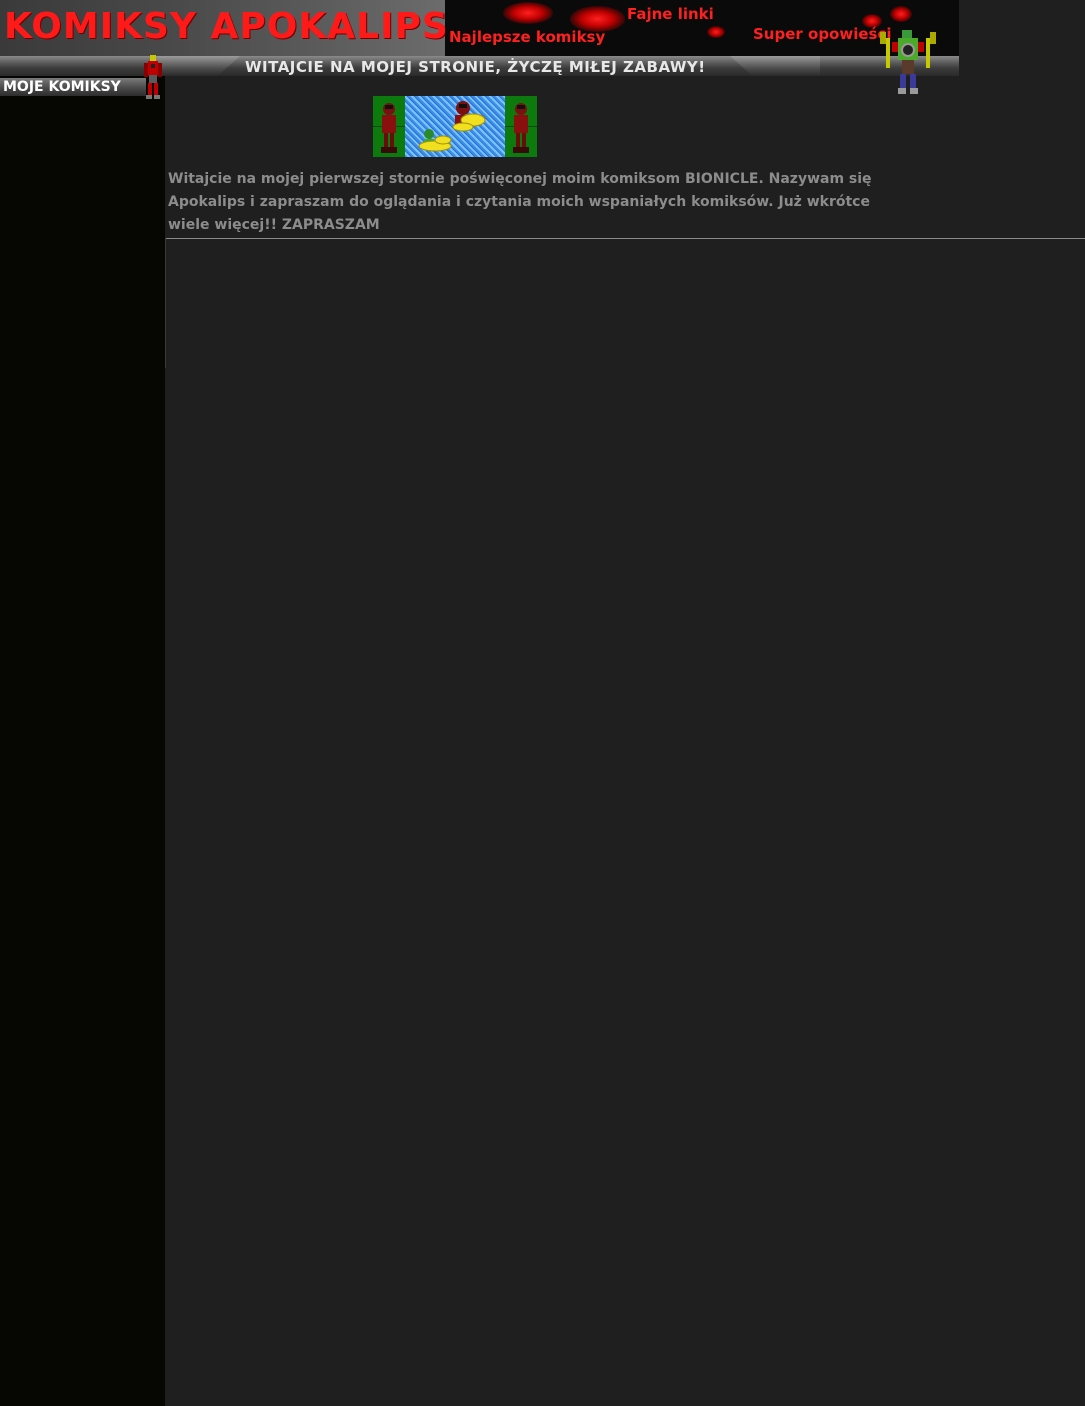 The image size is (1085, 1406). Describe the element at coordinates (73, 87) in the screenshot. I see `sidebar-heading: MOJE KOMIKSY` at that location.